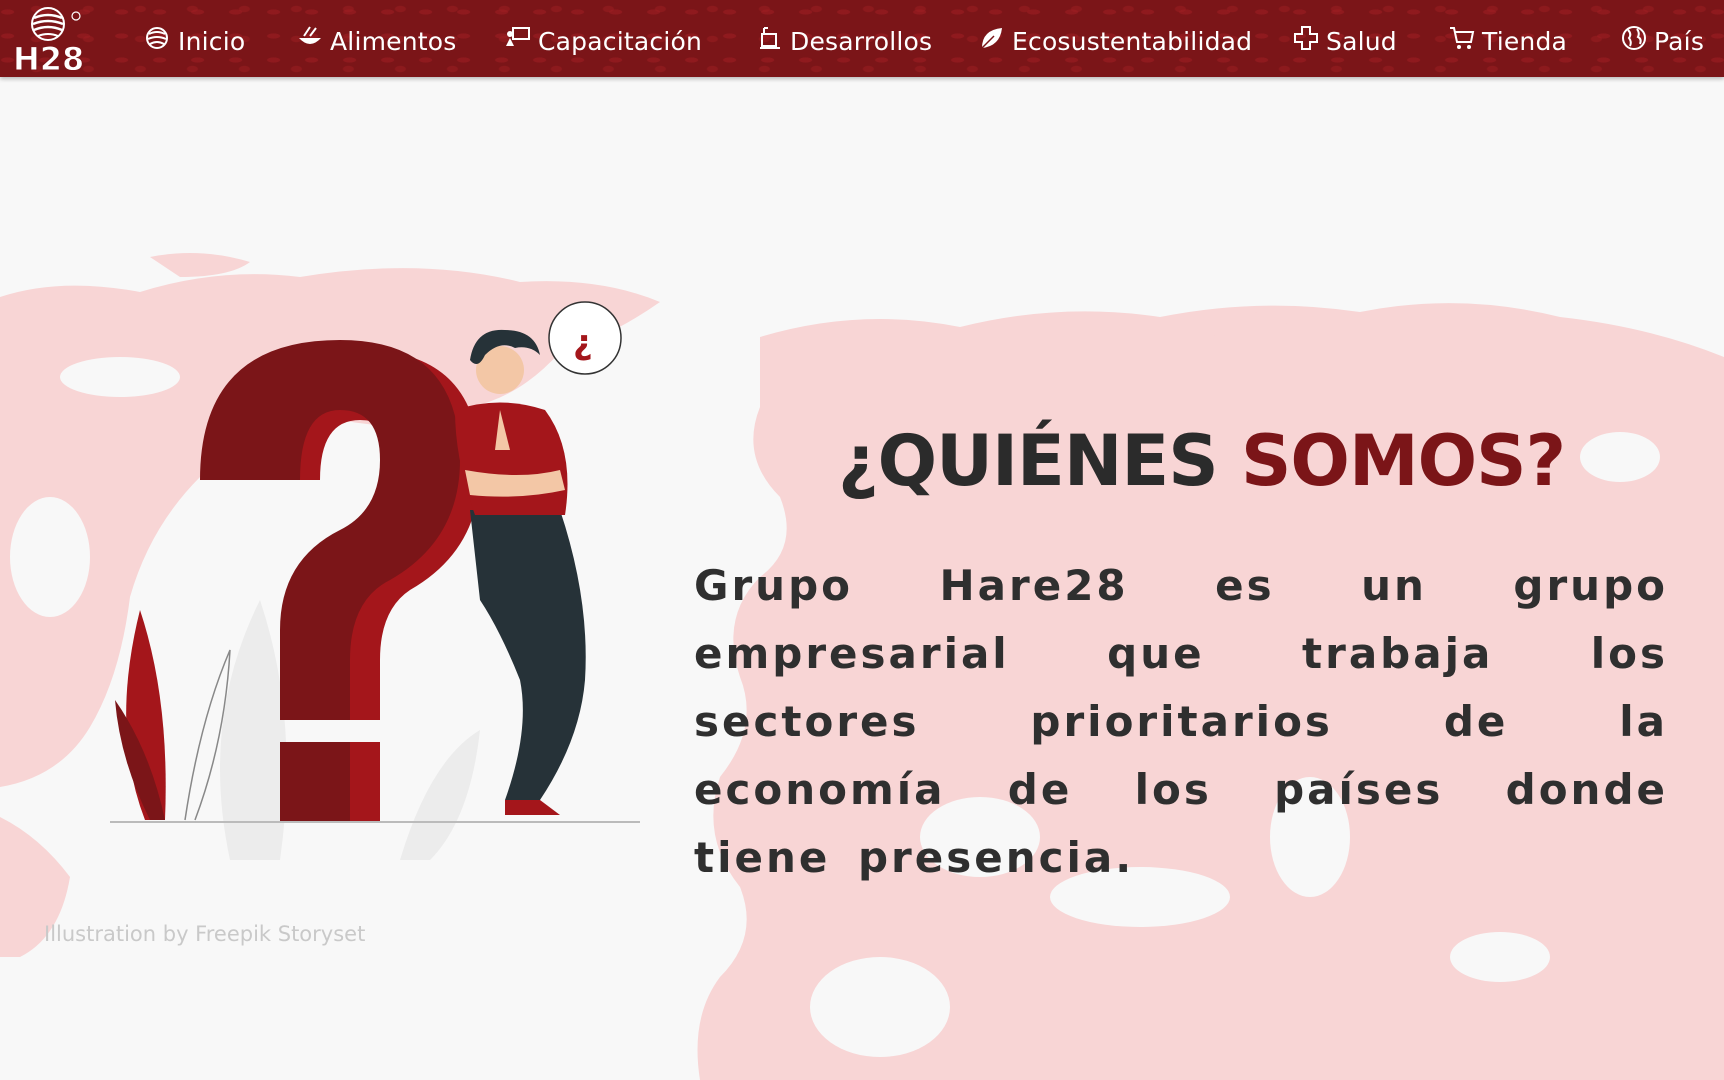  I want to click on nav-salud: Salud, so click(1344, 38).